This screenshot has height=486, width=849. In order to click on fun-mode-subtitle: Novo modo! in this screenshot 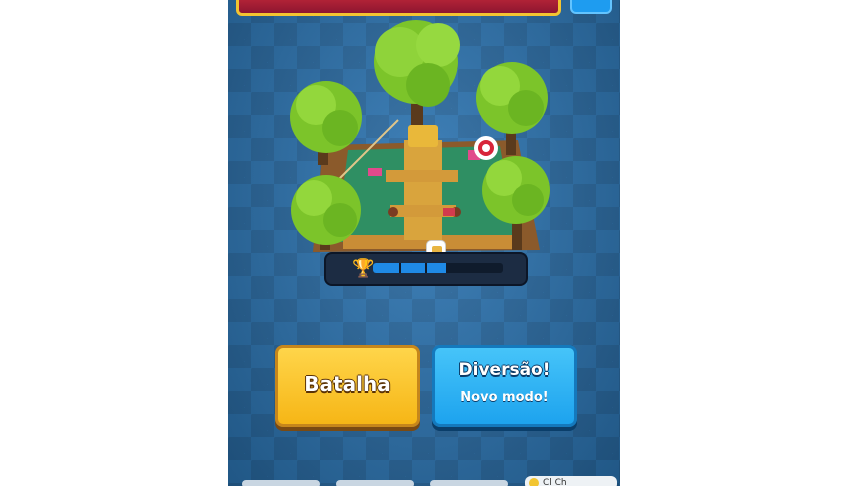, I will do `click(504, 397)`.